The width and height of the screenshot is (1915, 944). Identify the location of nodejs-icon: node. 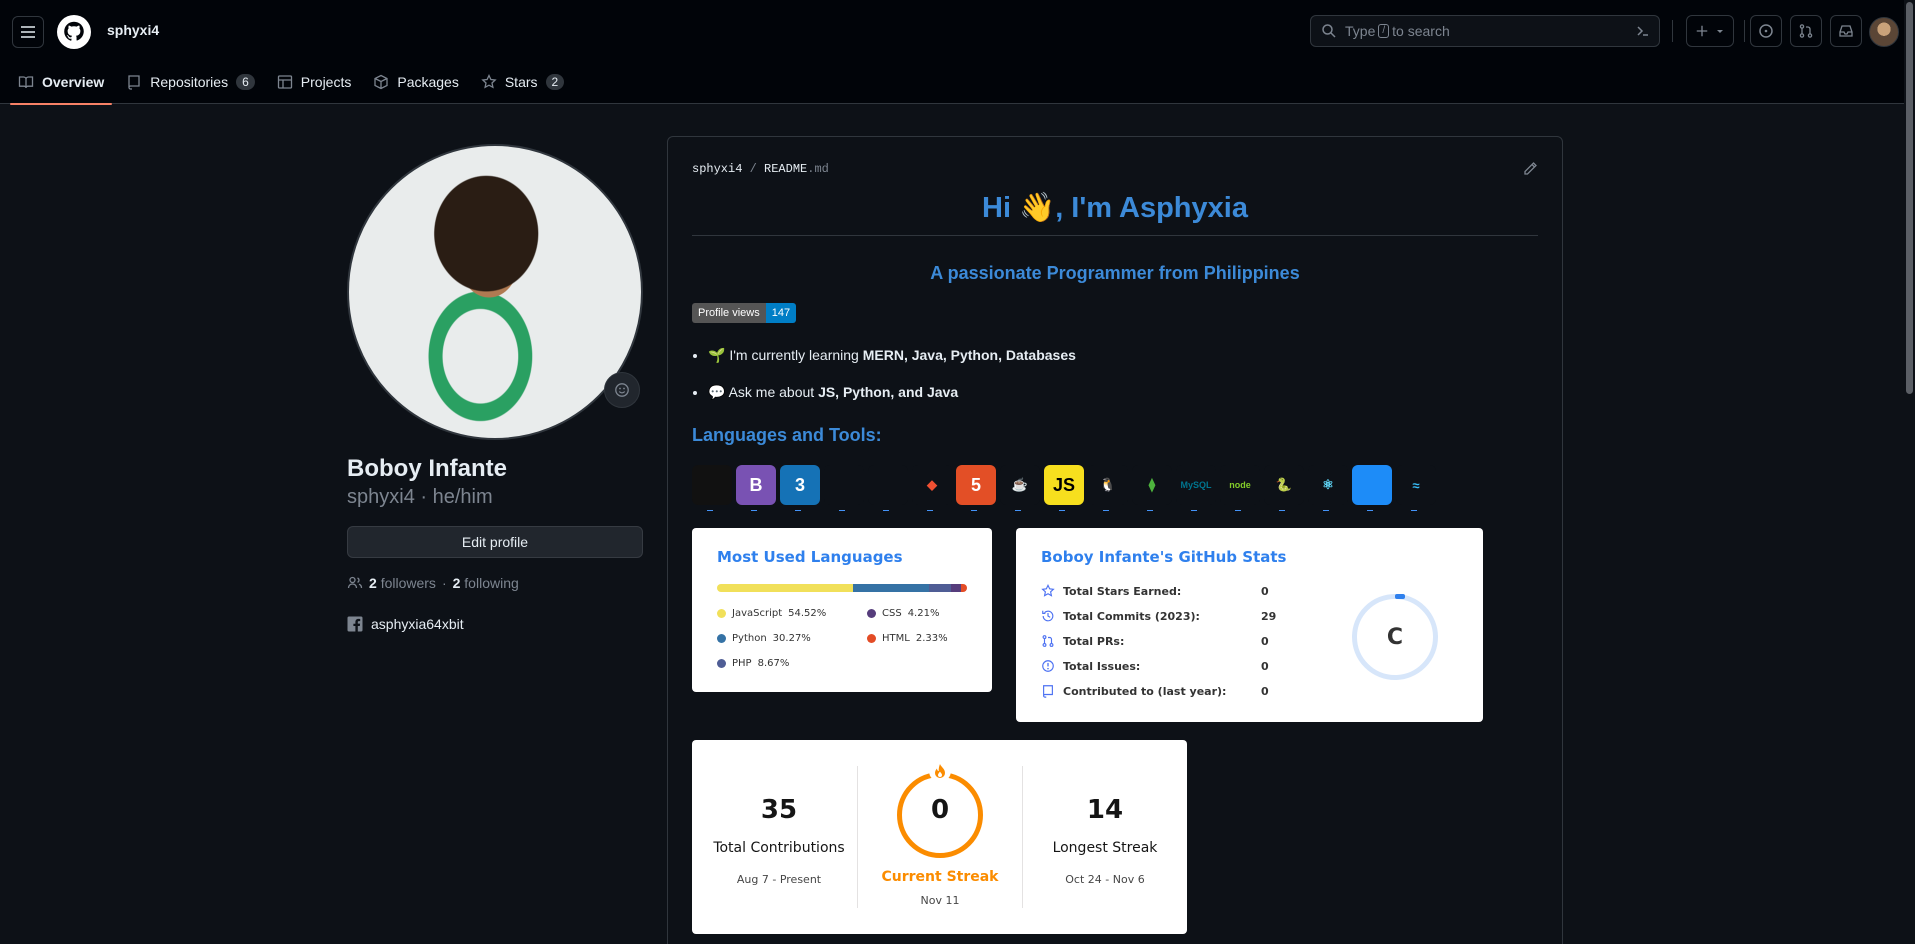
(1240, 488).